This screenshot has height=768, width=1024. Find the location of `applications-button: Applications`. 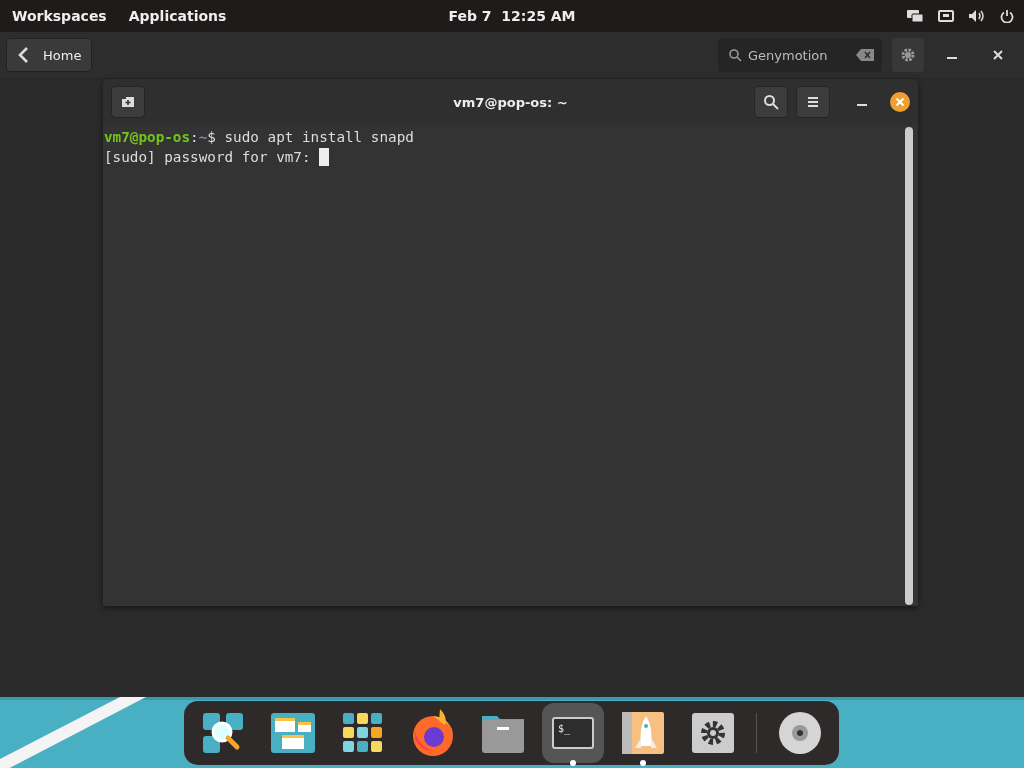

applications-button: Applications is located at coordinates (177, 16).